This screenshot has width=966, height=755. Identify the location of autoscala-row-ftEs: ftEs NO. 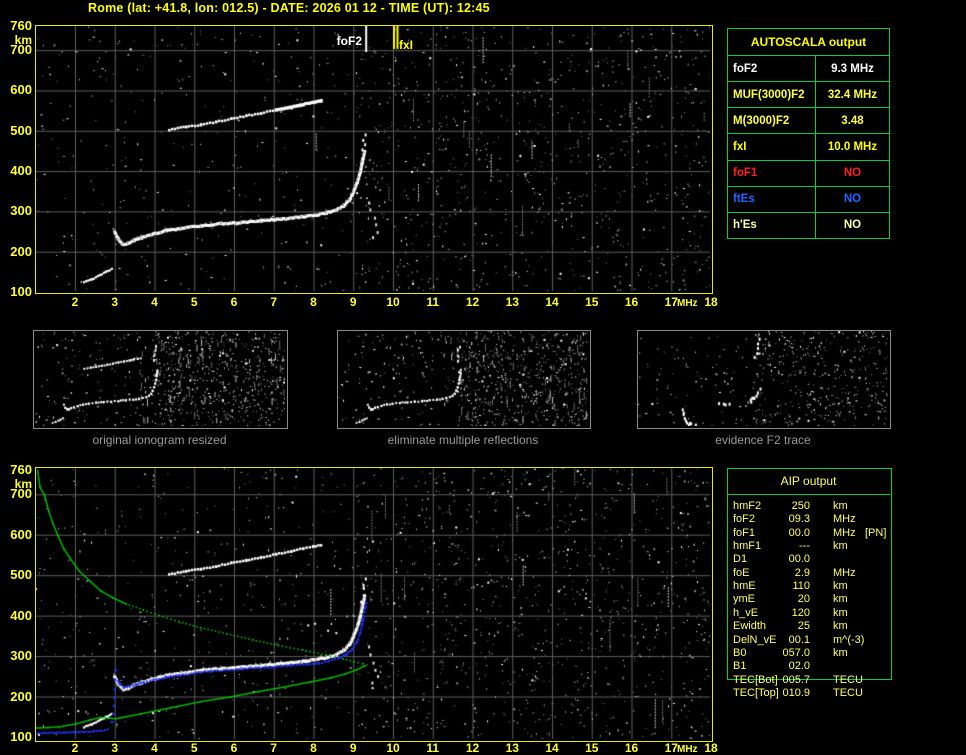
(808, 198).